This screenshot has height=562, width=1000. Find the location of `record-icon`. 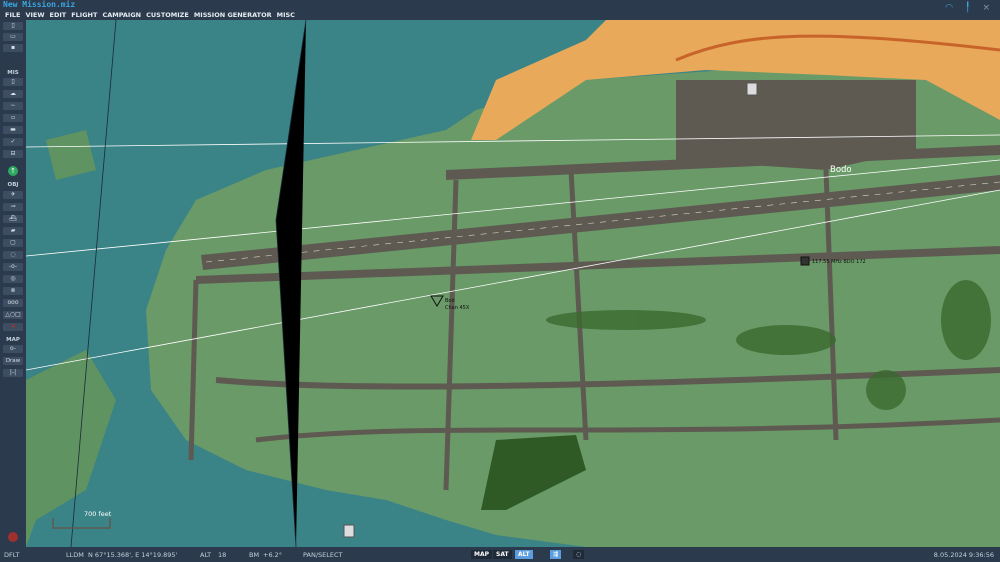

record-icon is located at coordinates (13, 537).